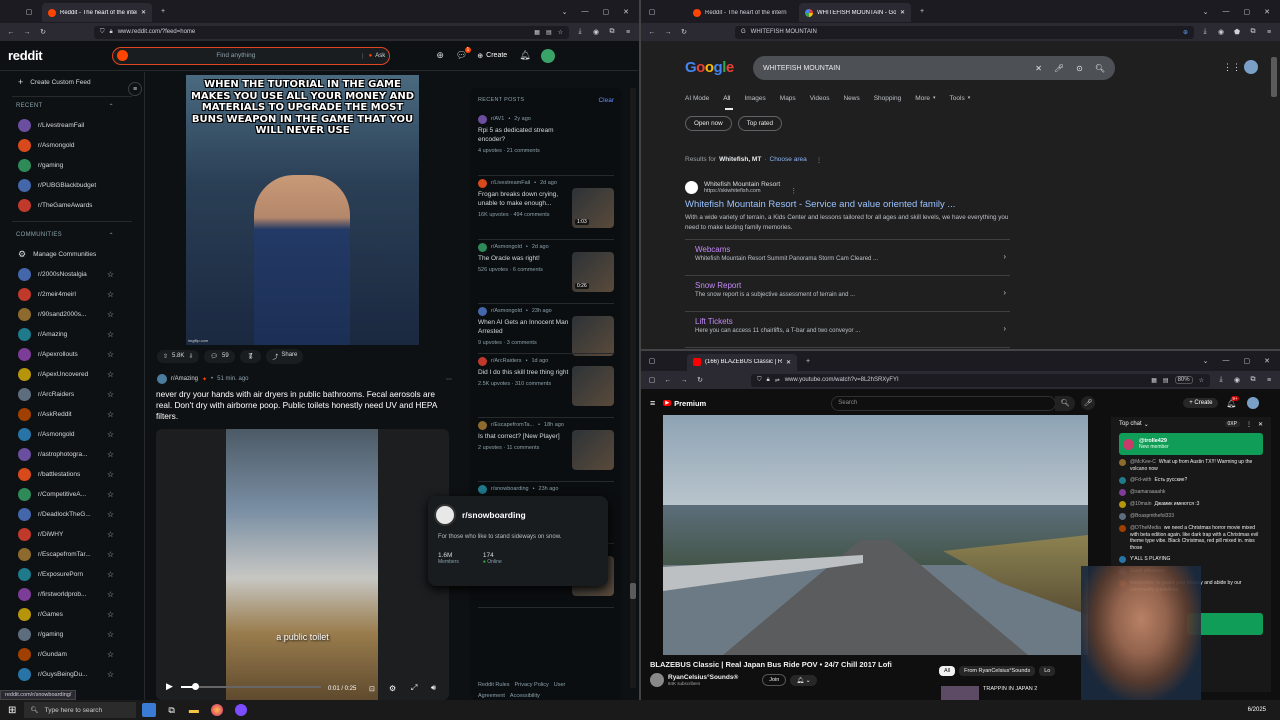  What do you see at coordinates (492, 56) in the screenshot?
I see `create-button: ⊕ Create` at bounding box center [492, 56].